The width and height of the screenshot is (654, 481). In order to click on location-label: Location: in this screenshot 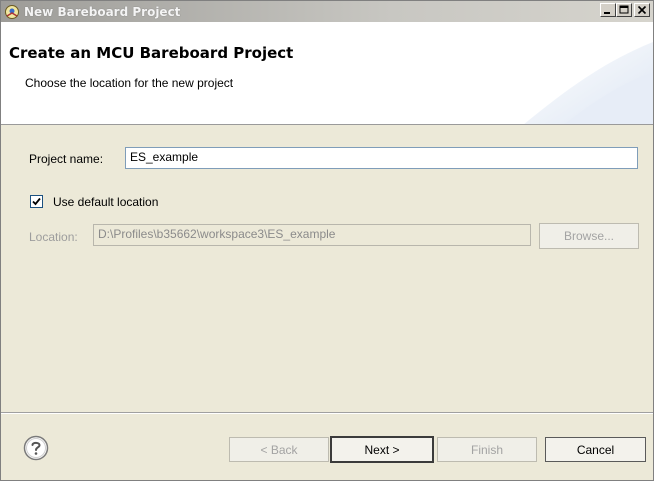, I will do `click(53, 237)`.